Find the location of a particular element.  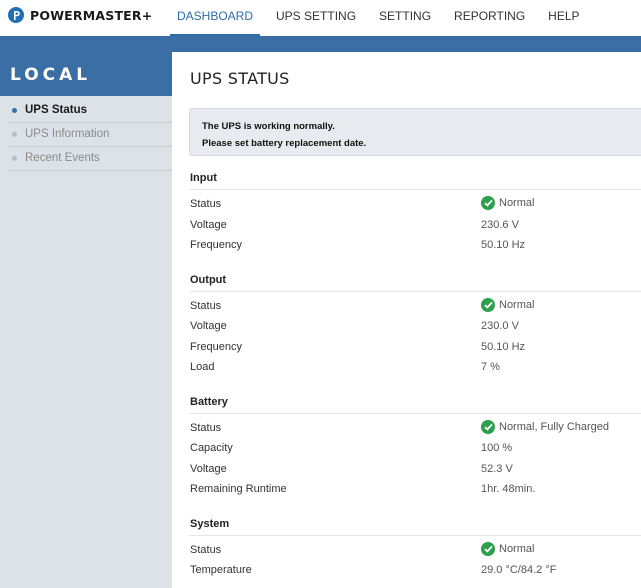

output-load-value: 7 % is located at coordinates (490, 367).